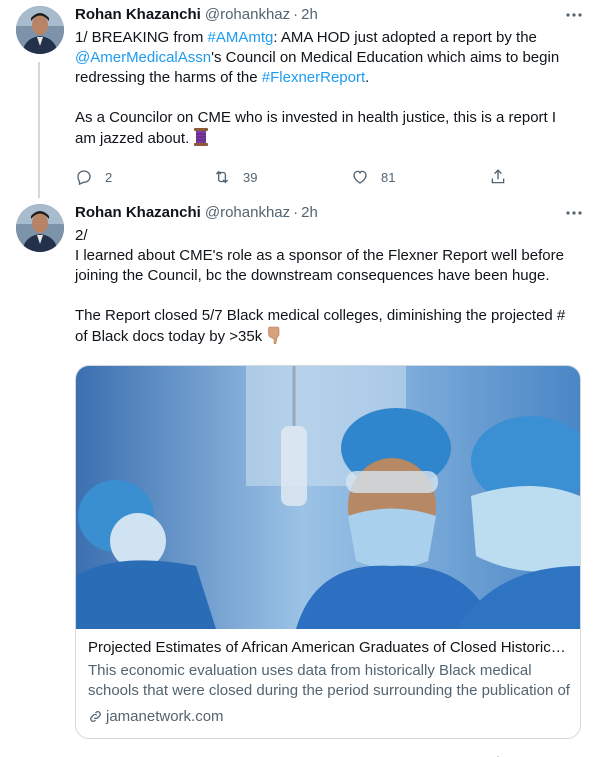 This screenshot has height=757, width=599. Describe the element at coordinates (84, 178) in the screenshot. I see `reply-icon` at that location.